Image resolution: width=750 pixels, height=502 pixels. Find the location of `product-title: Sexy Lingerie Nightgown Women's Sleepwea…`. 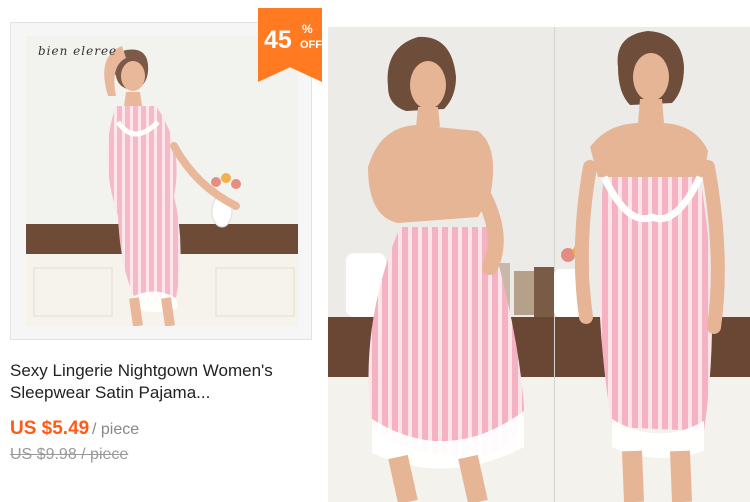

product-title: Sexy Lingerie Nightgown Women's Sleepwea… is located at coordinates (160, 382).